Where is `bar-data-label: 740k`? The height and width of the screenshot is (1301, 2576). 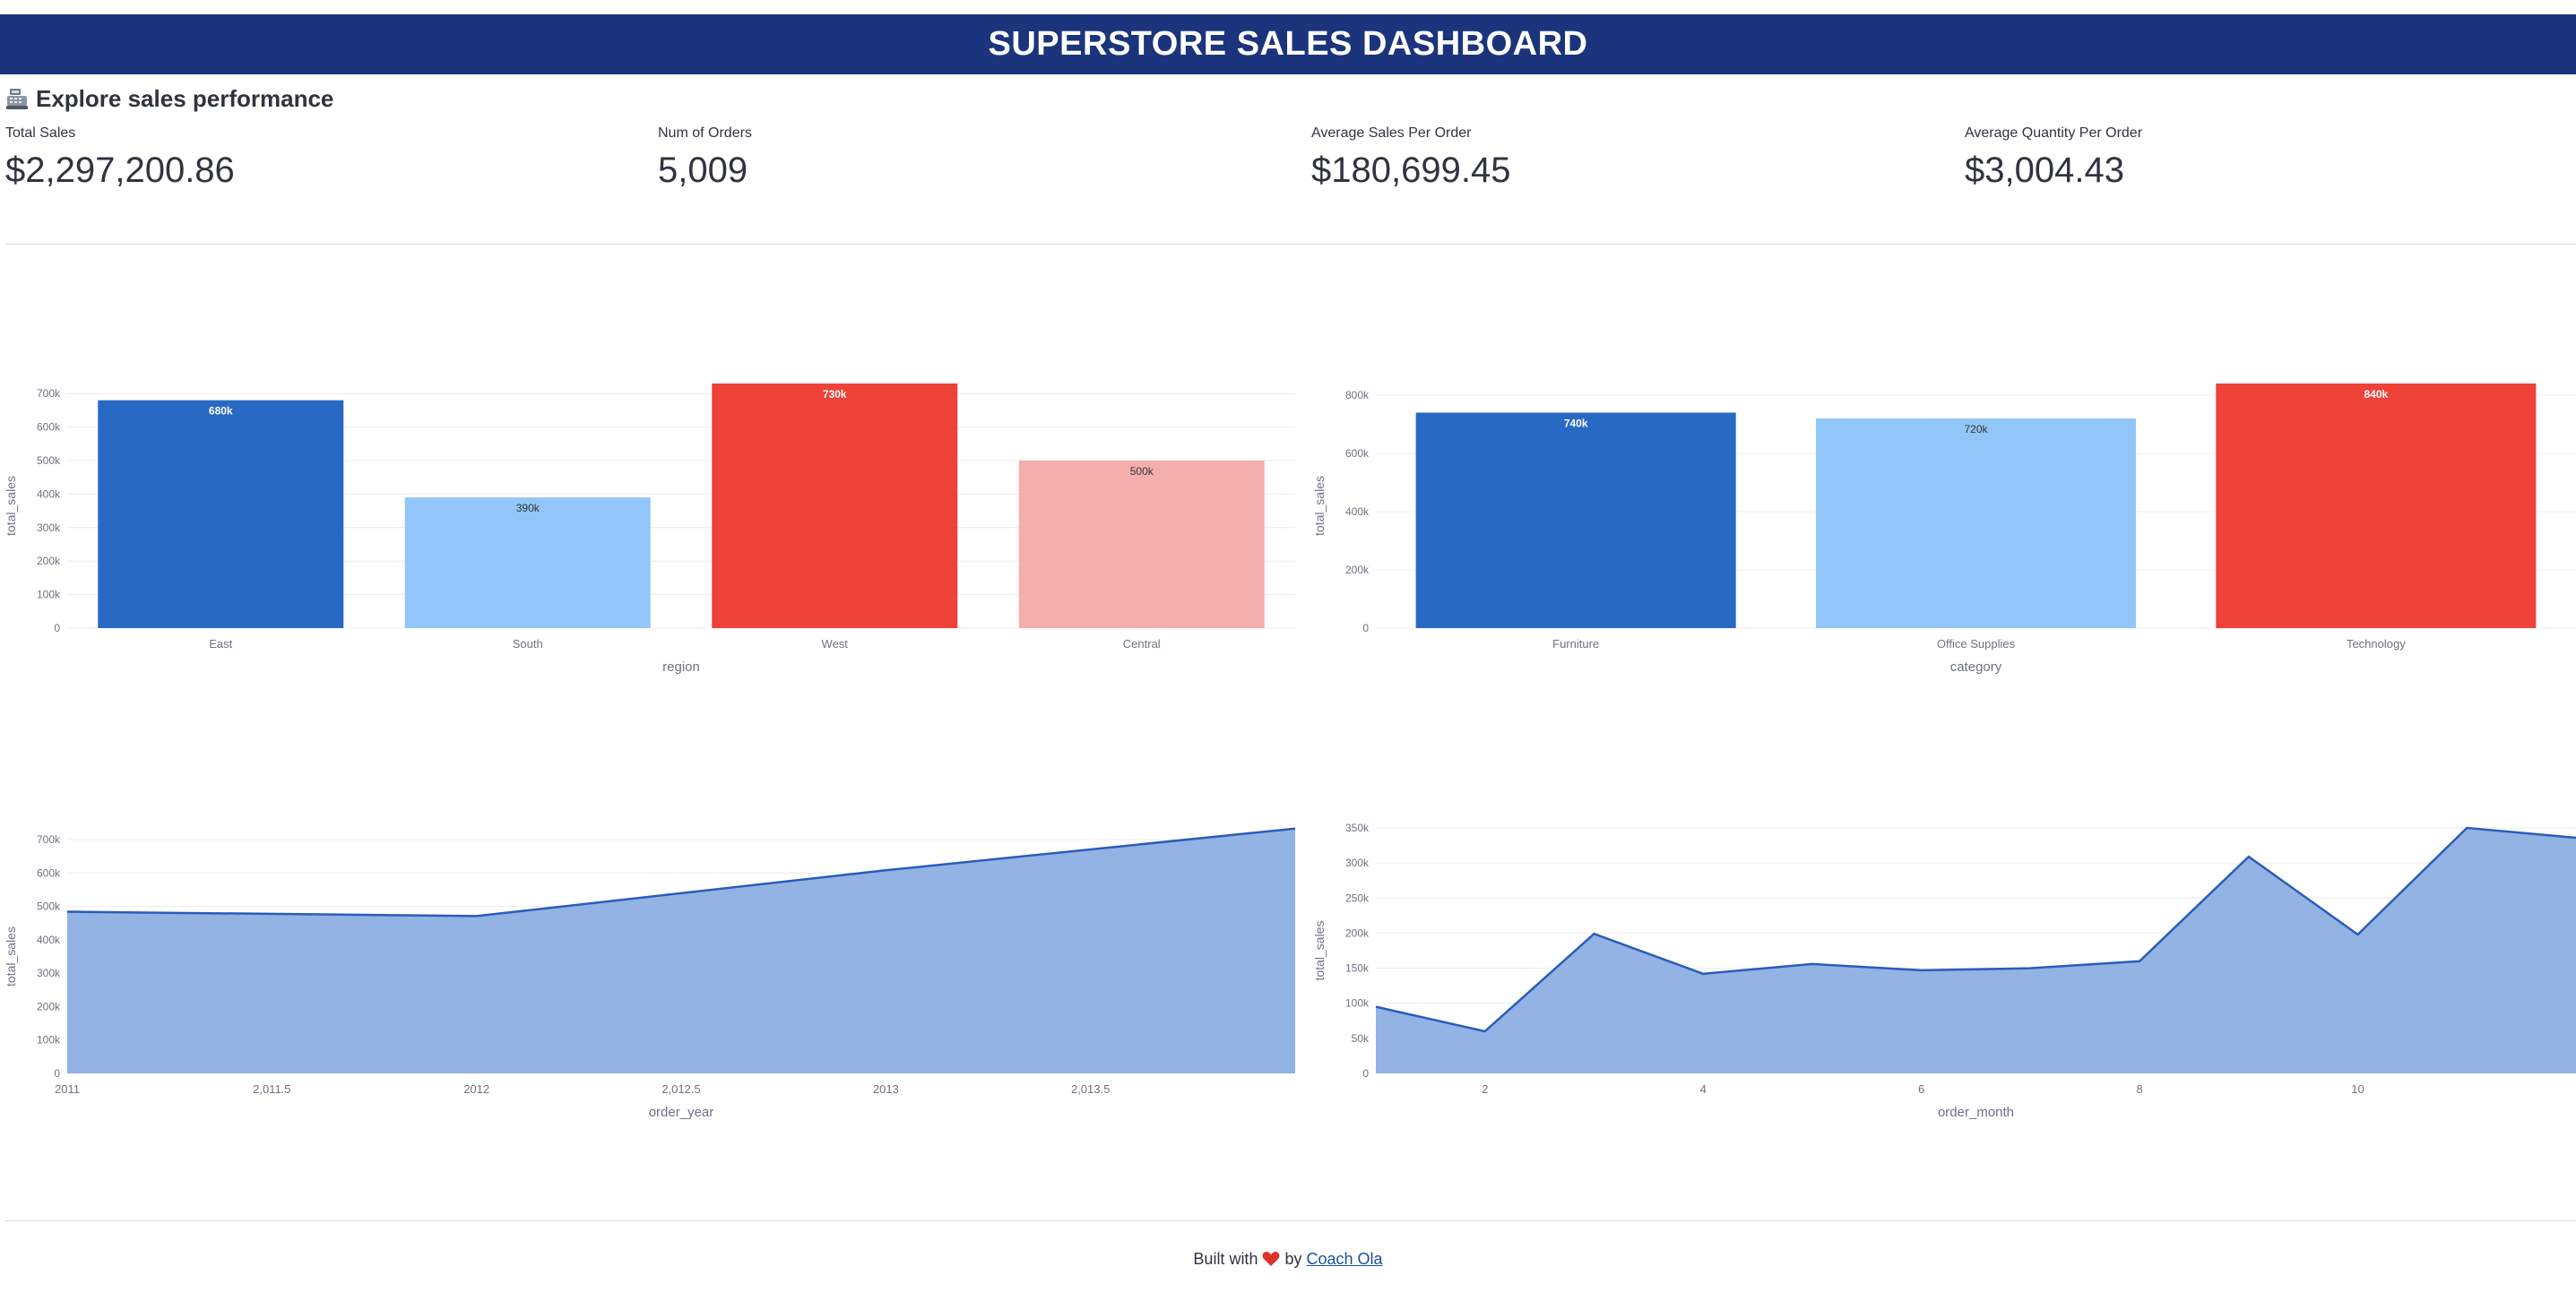
bar-data-label: 740k is located at coordinates (1576, 424).